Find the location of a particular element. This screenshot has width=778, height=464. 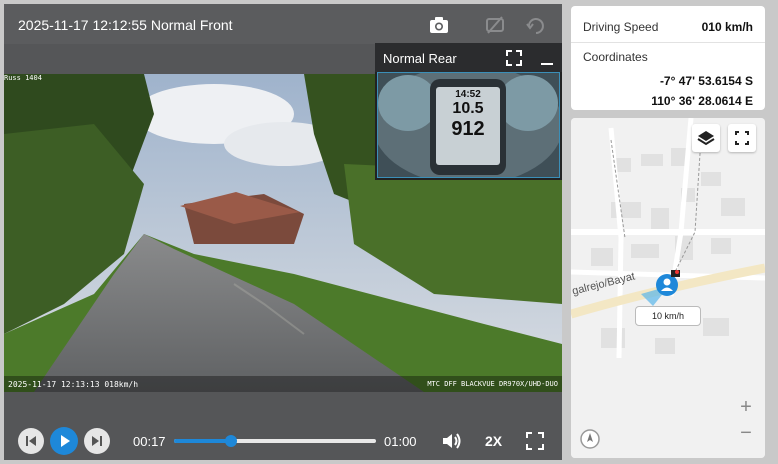

minimize-icon is located at coordinates (547, 58).